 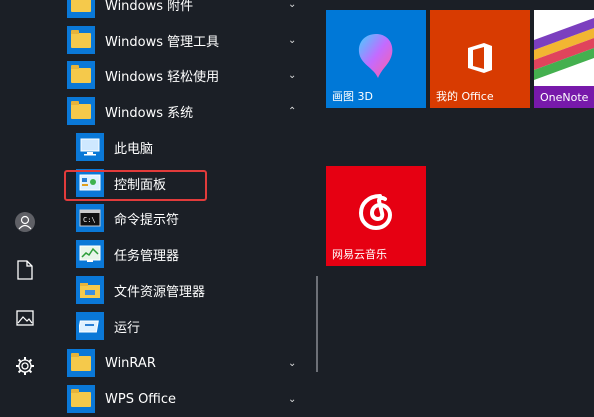 I want to click on office-icon, so click(x=480, y=58).